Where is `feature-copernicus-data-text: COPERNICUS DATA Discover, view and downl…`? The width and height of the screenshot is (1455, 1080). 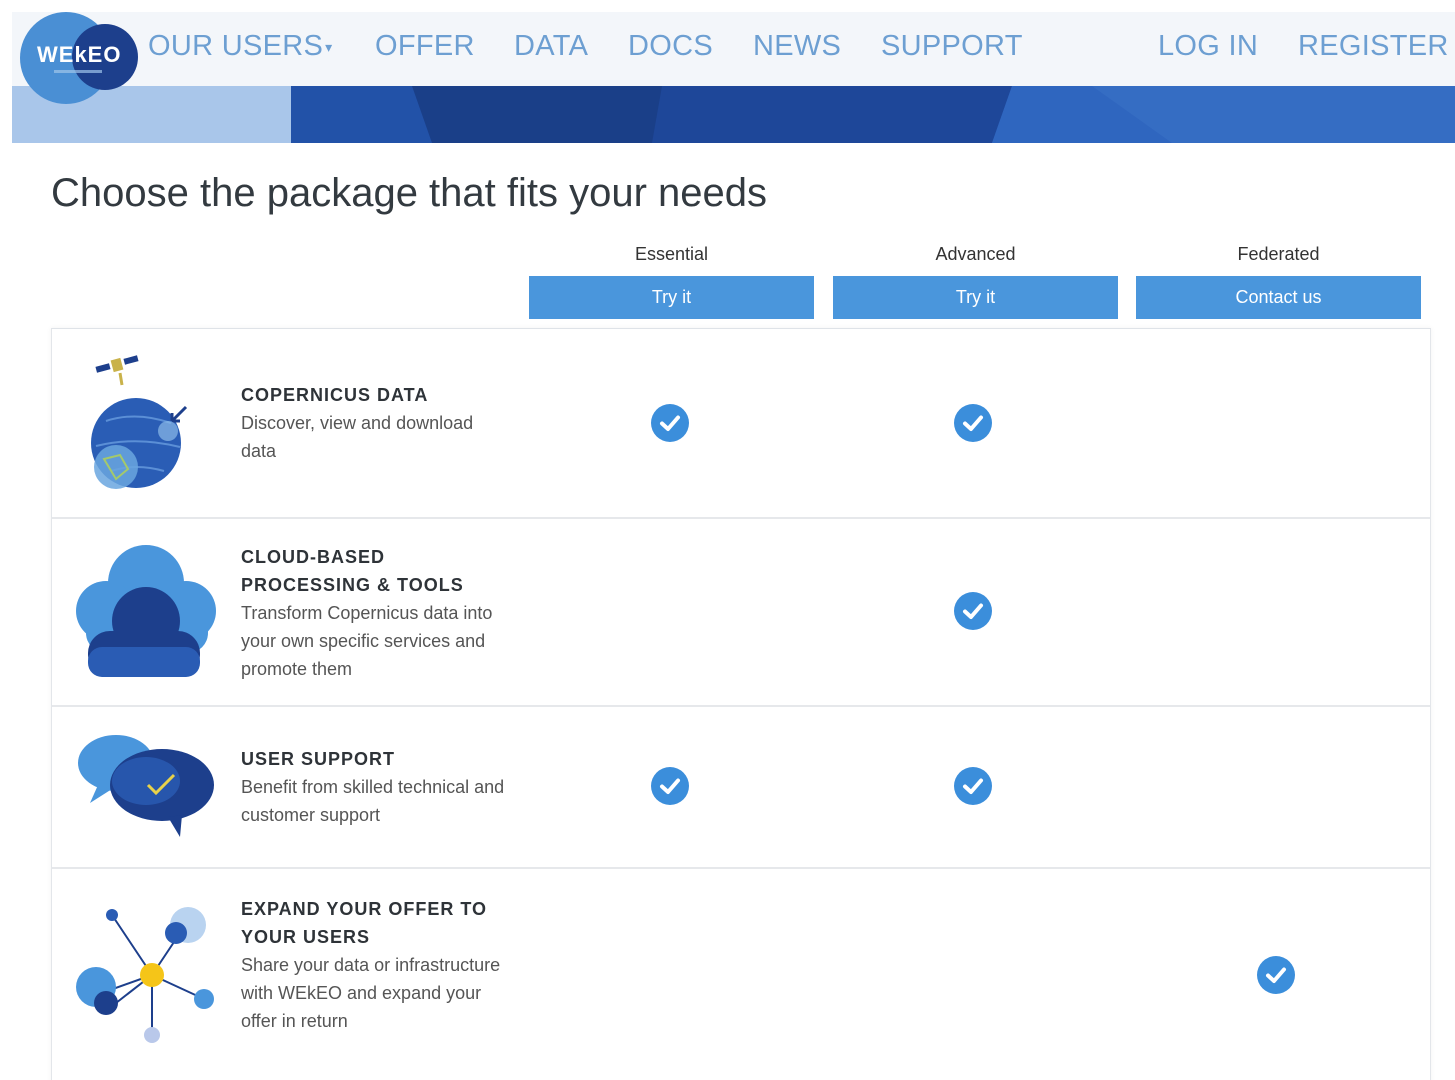
feature-copernicus-data-text: COPERNICUS DATA Discover, view and downl… is located at coordinates (373, 423).